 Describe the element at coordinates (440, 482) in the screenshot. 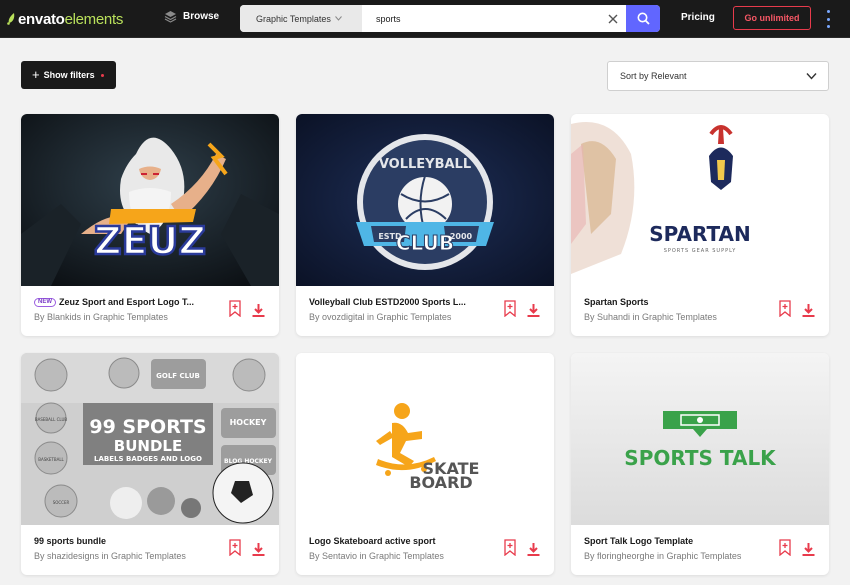

I see `thumb-sub: BOARD` at that location.